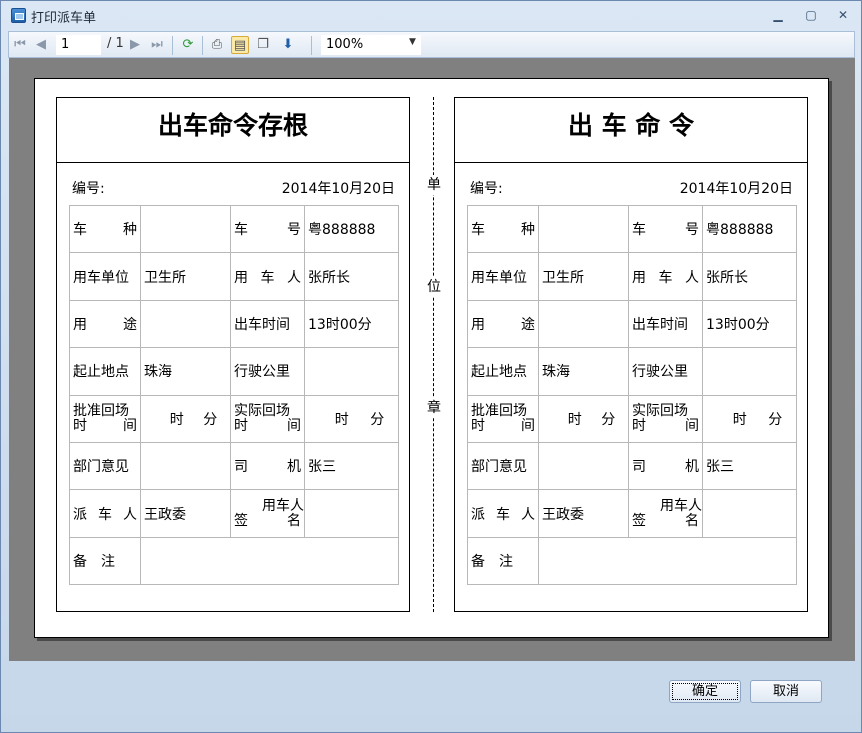 This screenshot has width=862, height=733. I want to click on app-icon, so click(18, 15).